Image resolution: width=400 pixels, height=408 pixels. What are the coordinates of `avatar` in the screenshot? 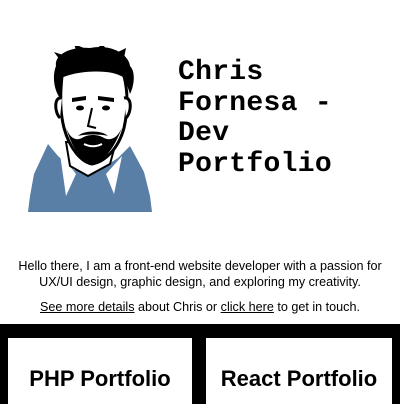 It's located at (90, 129).